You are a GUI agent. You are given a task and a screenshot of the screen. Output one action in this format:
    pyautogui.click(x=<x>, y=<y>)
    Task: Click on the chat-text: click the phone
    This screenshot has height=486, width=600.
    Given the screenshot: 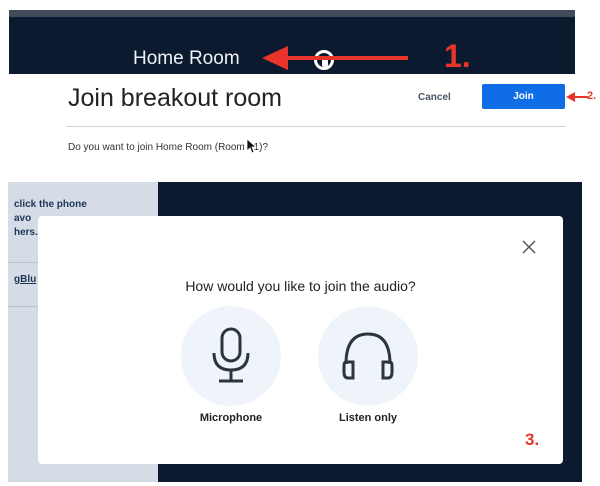 What is the action you would take?
    pyautogui.click(x=50, y=204)
    